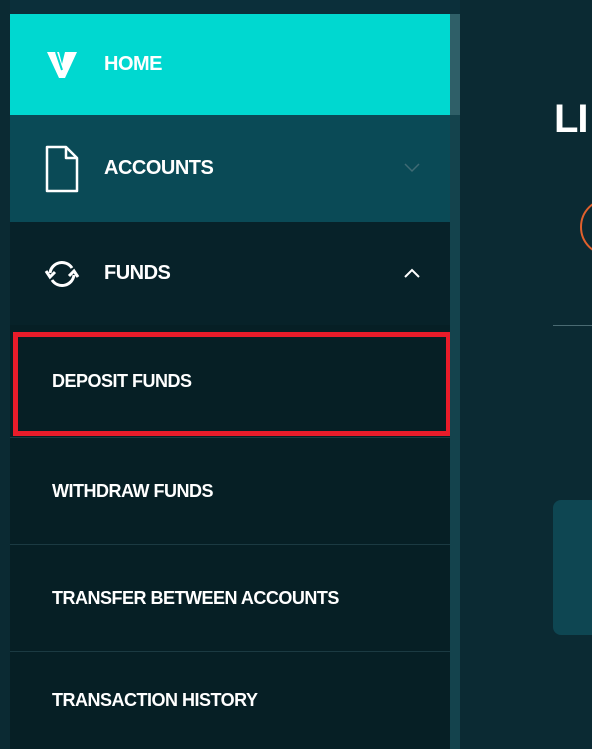 The width and height of the screenshot is (592, 749). Describe the element at coordinates (195, 597) in the screenshot. I see `submenu-item-label: TRANSFER BETWEEN ACCOUNTS` at that location.